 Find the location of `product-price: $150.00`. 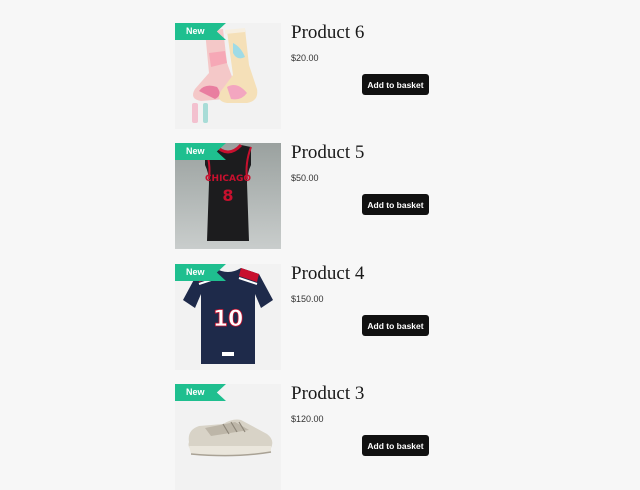

product-price: $150.00 is located at coordinates (307, 299).